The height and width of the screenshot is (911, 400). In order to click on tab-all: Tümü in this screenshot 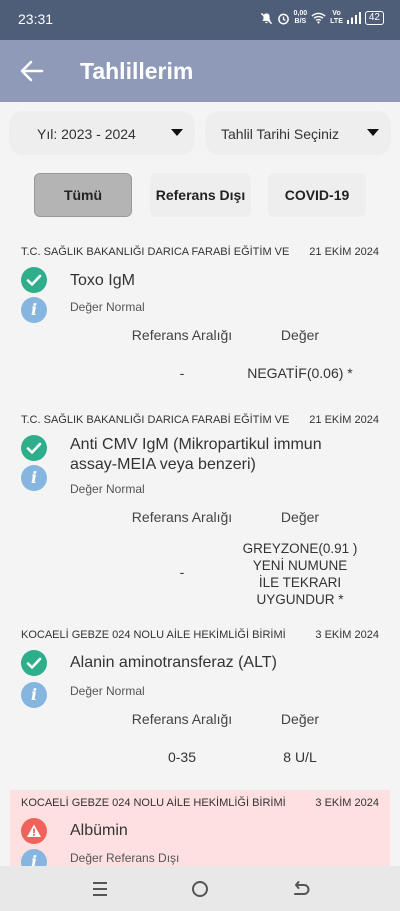, I will do `click(83, 195)`.